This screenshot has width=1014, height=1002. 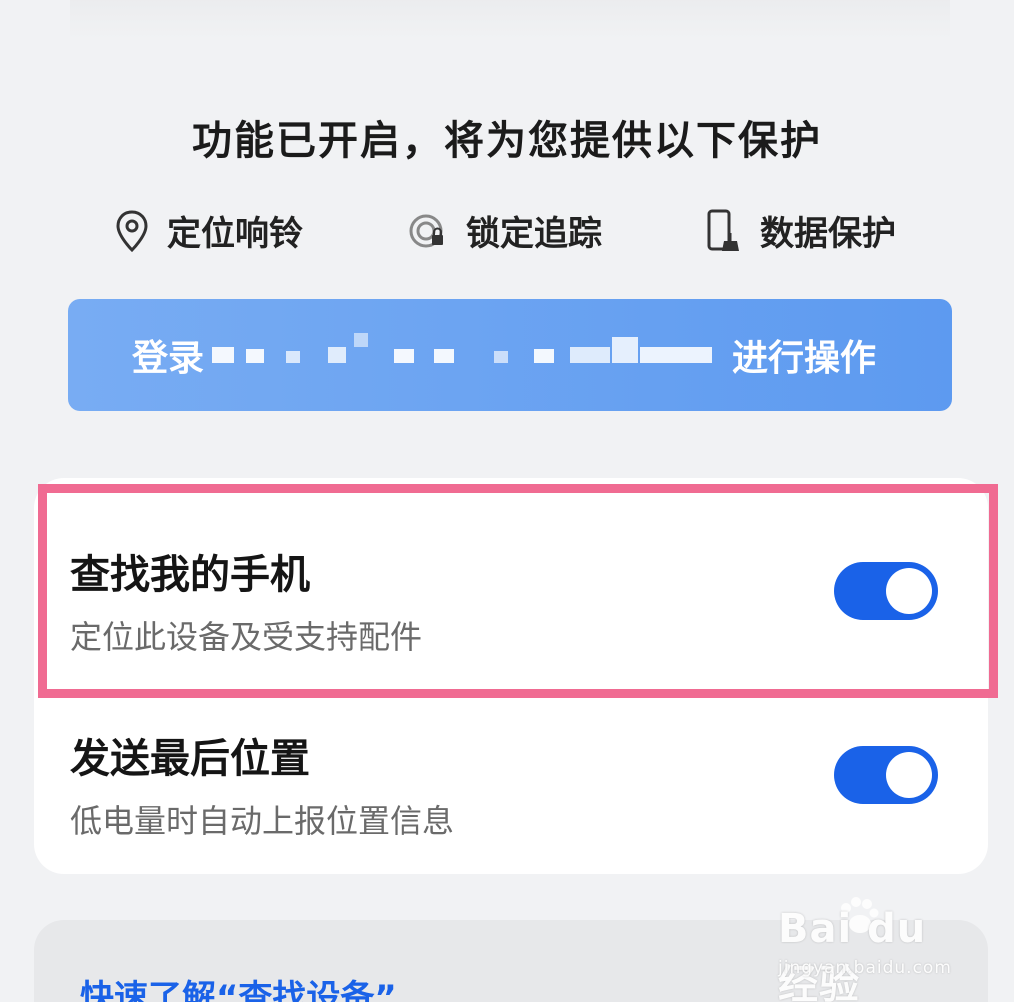 I want to click on location-pin-icon, so click(x=132, y=230).